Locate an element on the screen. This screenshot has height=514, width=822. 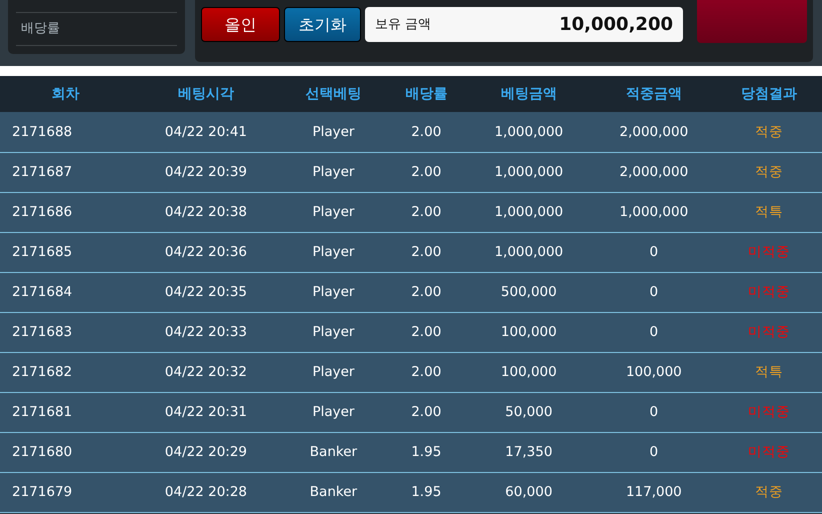
column-header: 배당률 is located at coordinates (426, 94).